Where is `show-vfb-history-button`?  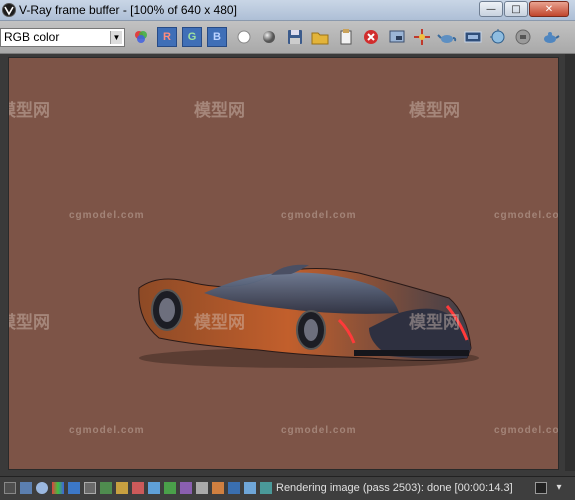
show-vfb-history-button is located at coordinates (473, 37).